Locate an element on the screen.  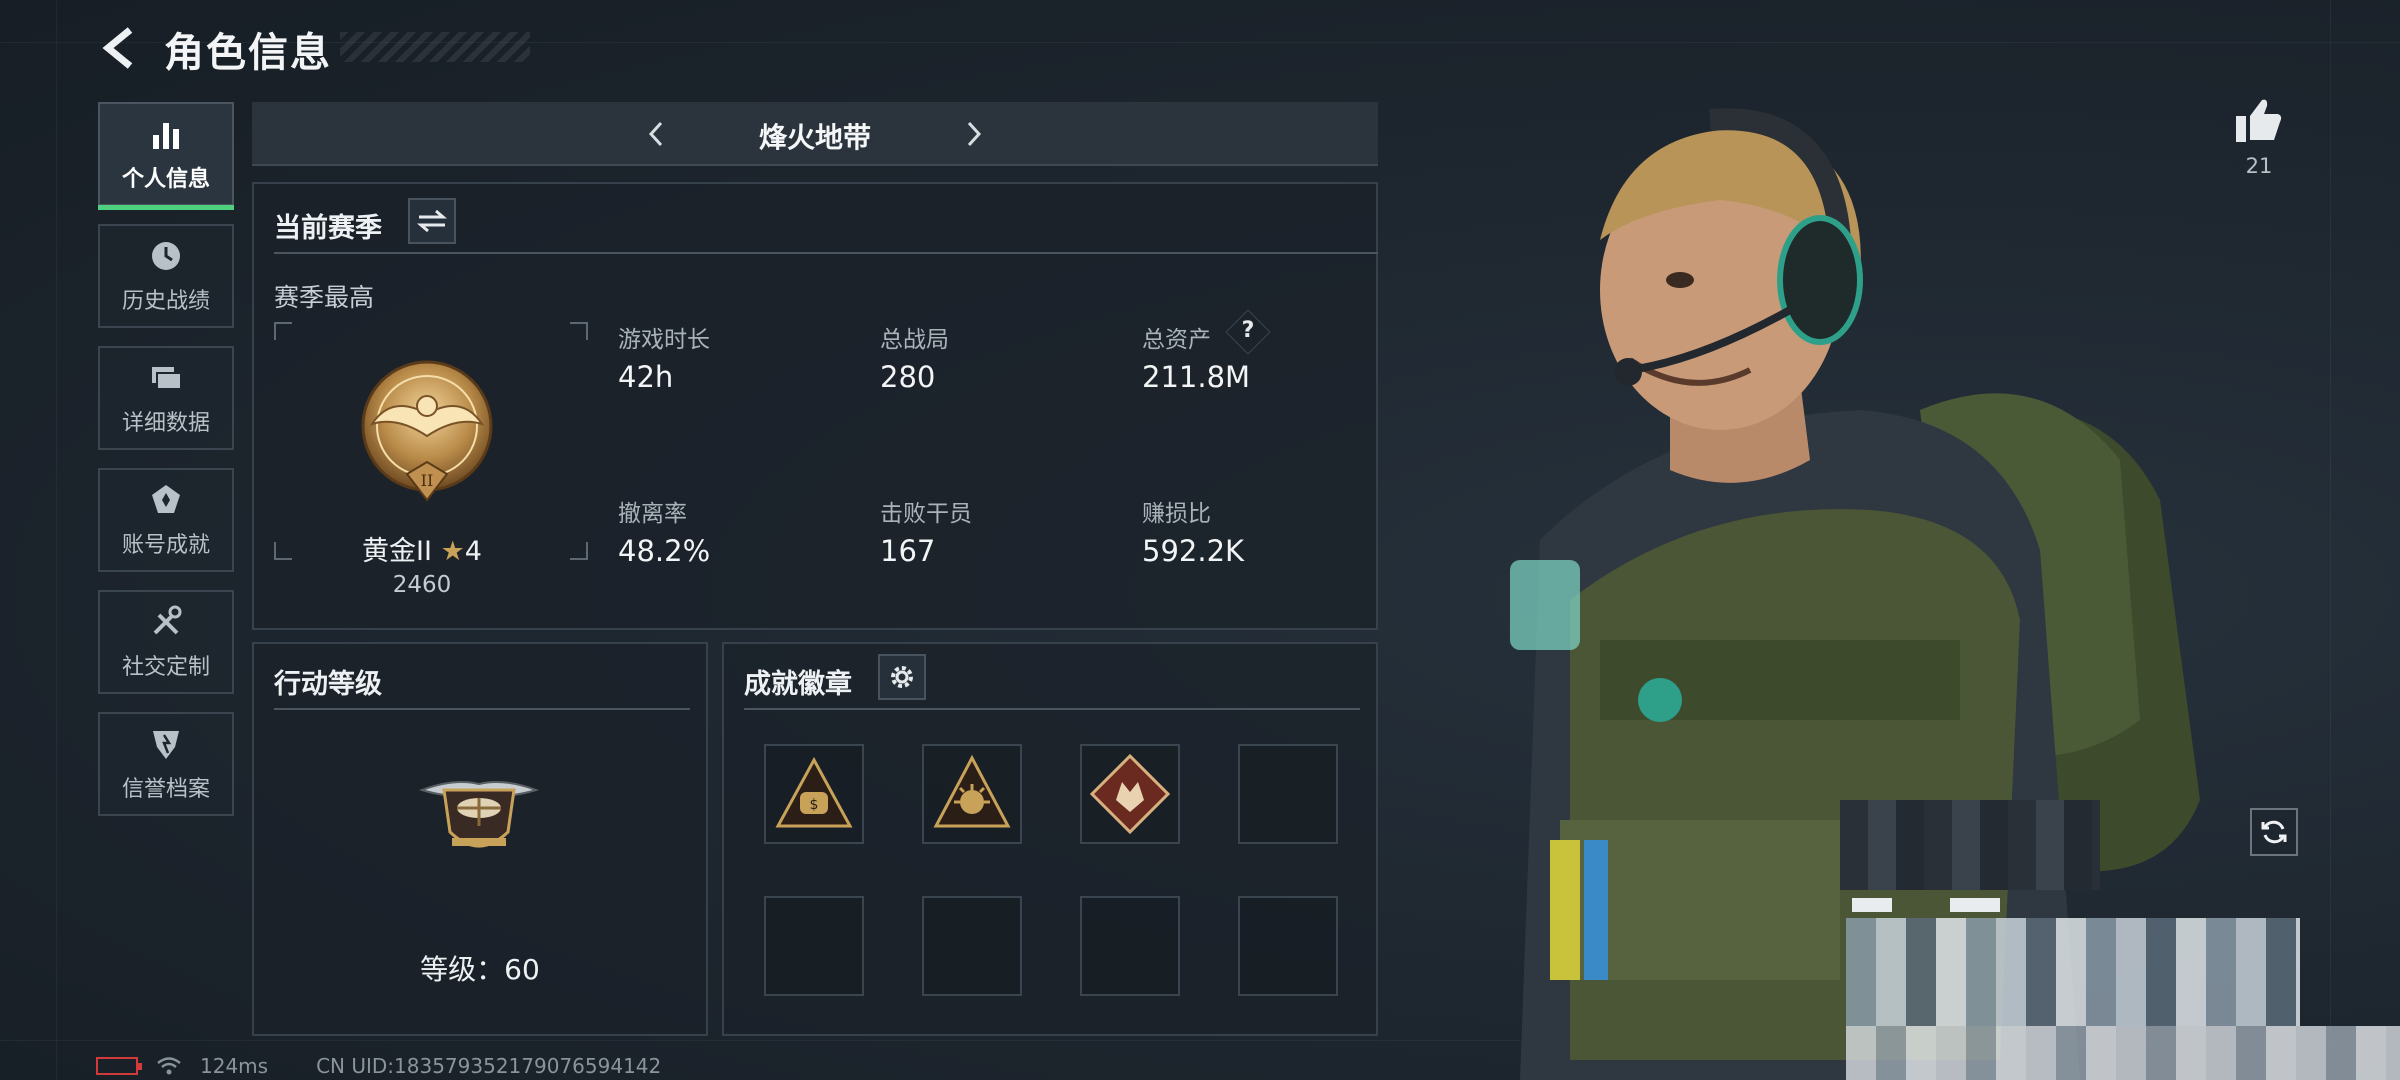
page-title: 角色信息 is located at coordinates (248, 53).